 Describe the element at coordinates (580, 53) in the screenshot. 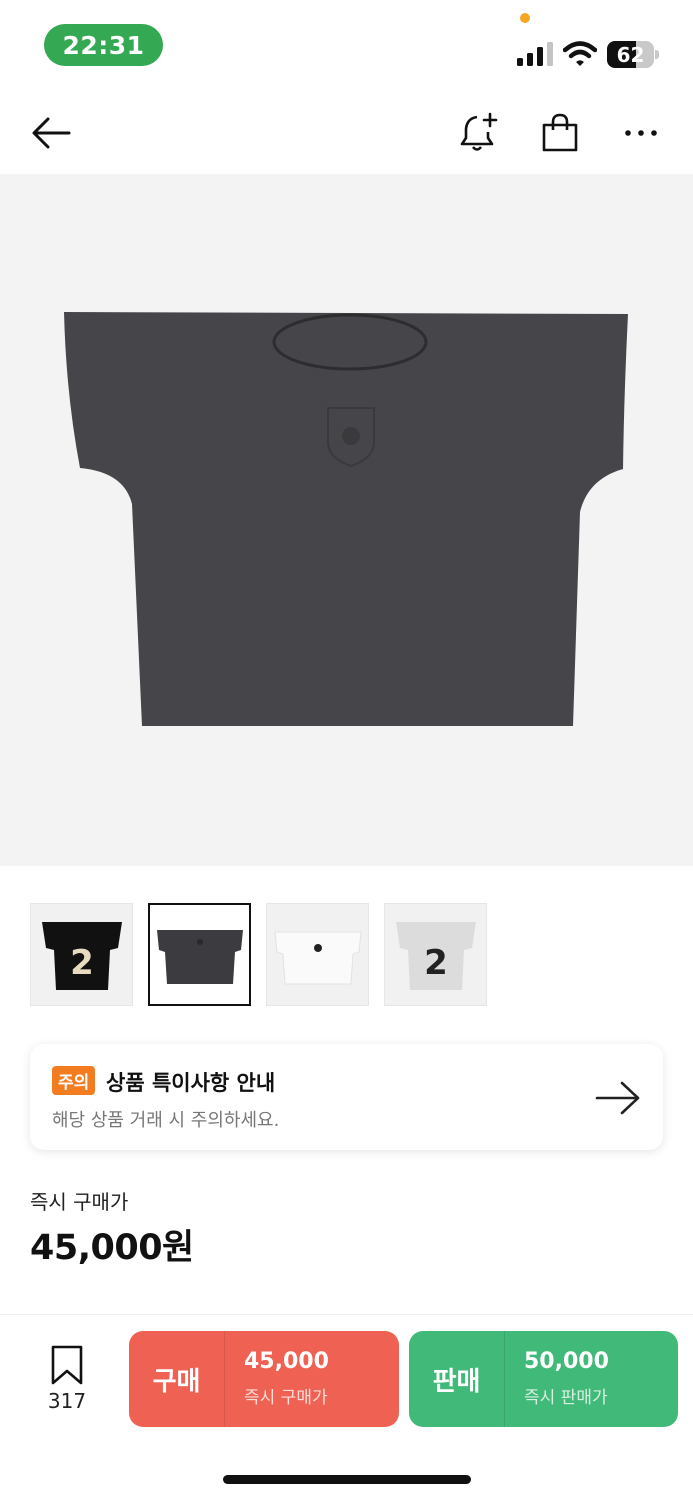

I see `wifi-icon` at that location.